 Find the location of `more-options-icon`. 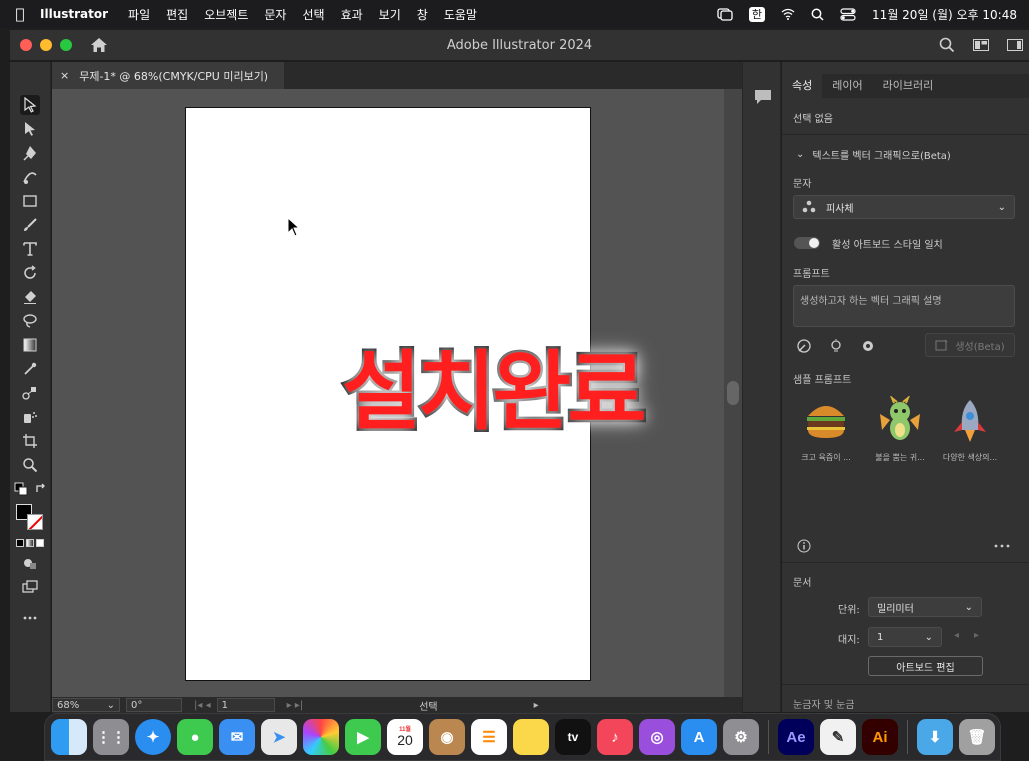

more-options-icon is located at coordinates (1002, 546).